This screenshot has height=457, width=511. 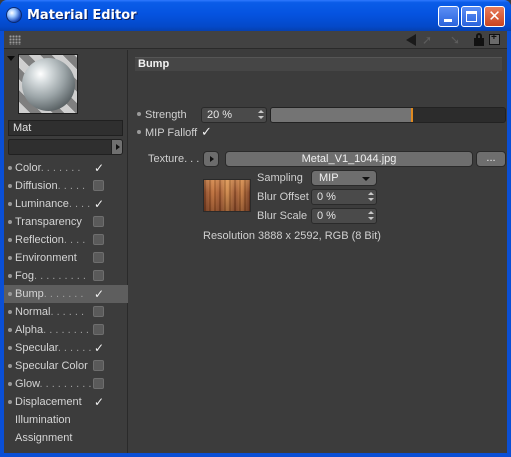 What do you see at coordinates (412, 115) in the screenshot?
I see `strength-slider-handle` at bounding box center [412, 115].